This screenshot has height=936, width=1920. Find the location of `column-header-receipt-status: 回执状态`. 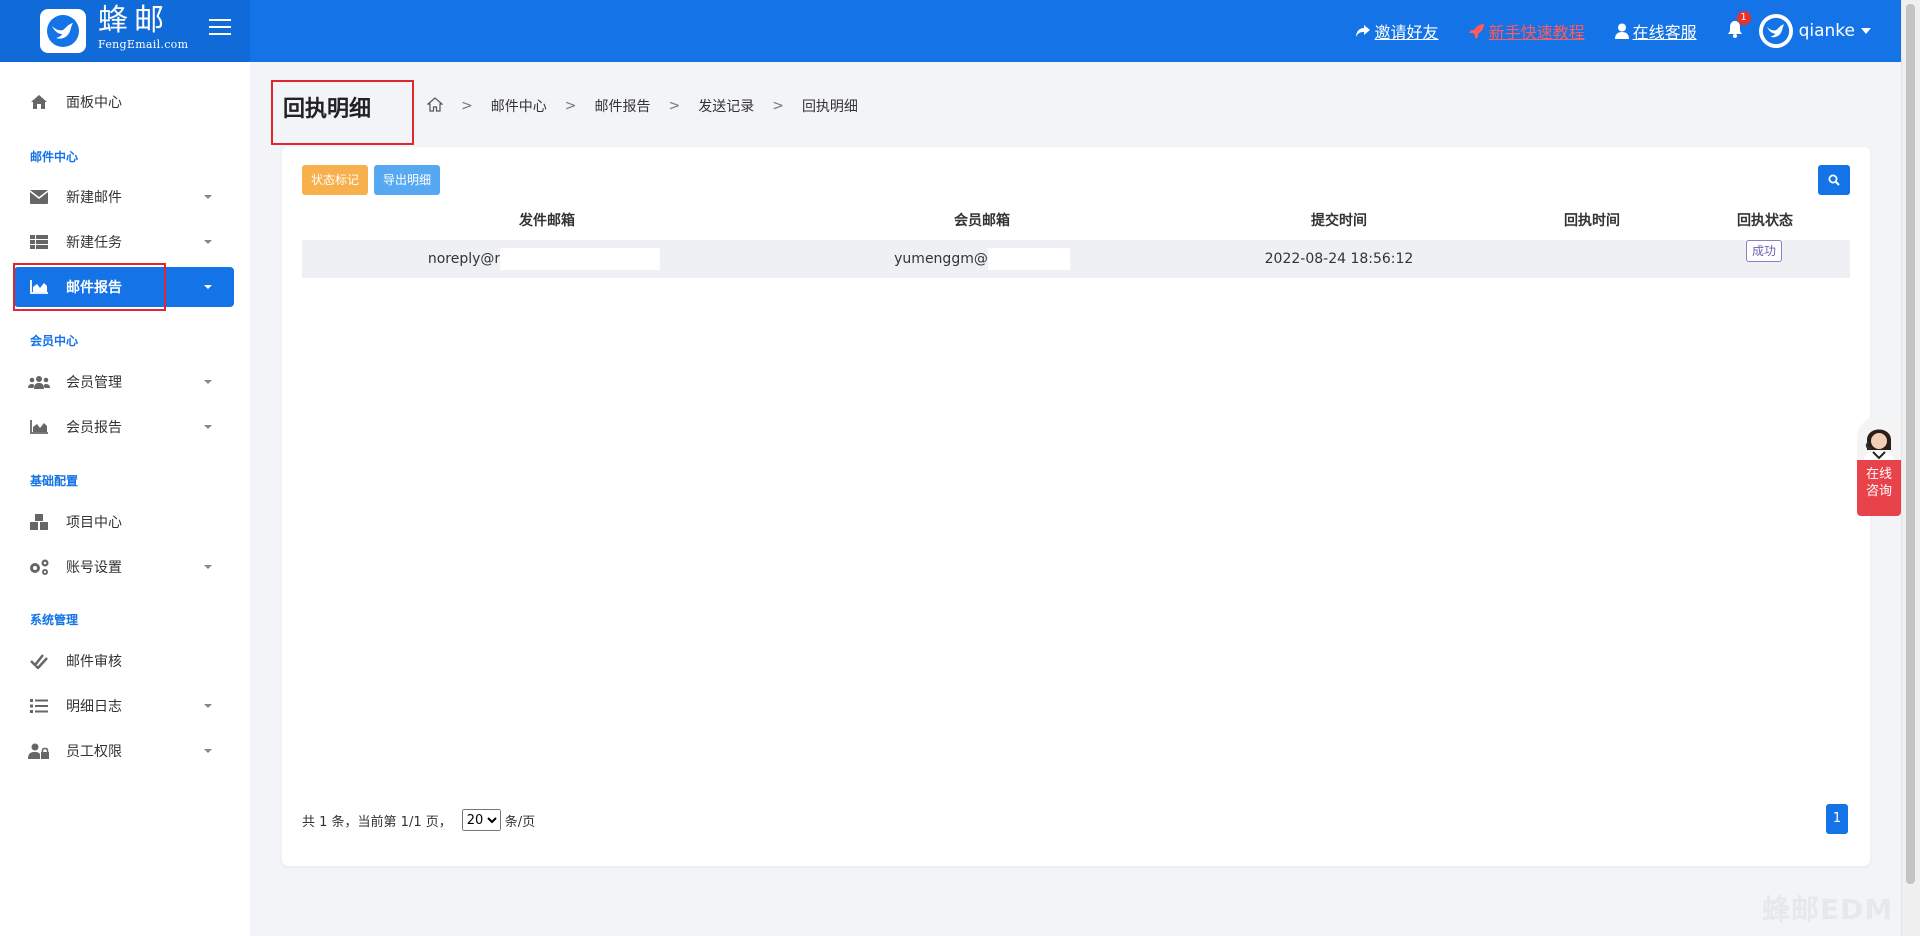

column-header-receipt-status: 回执状态 is located at coordinates (1765, 221).